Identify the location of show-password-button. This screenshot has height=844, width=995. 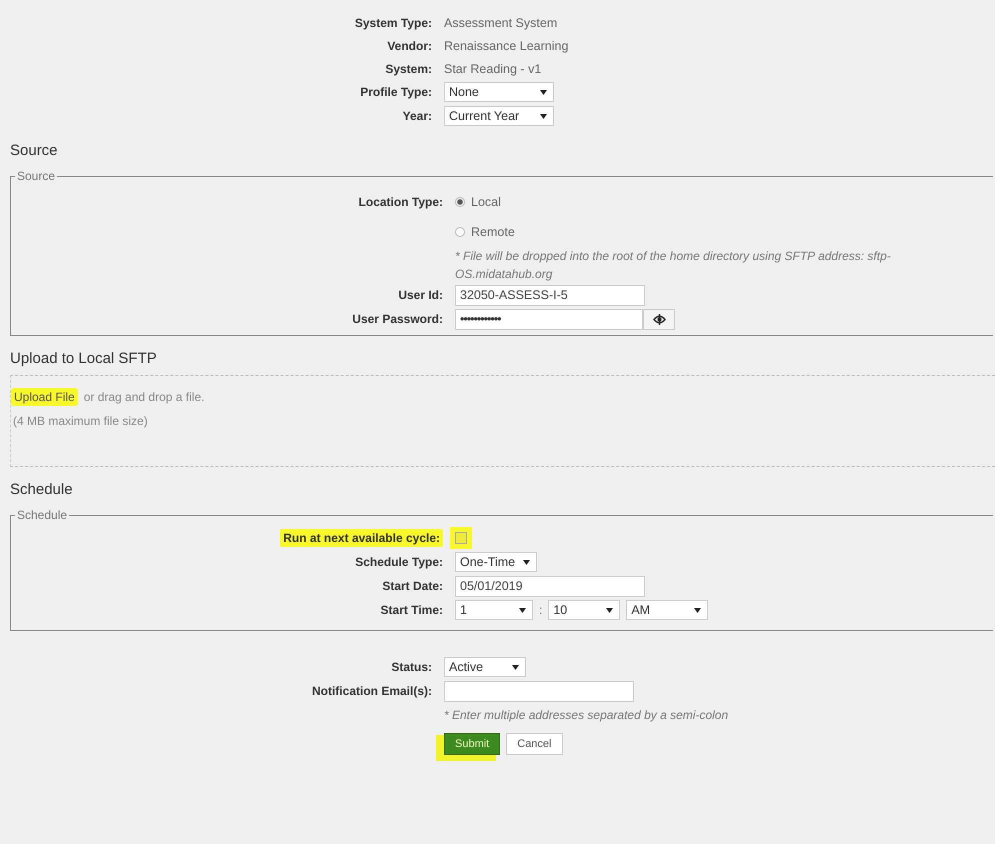
(659, 319).